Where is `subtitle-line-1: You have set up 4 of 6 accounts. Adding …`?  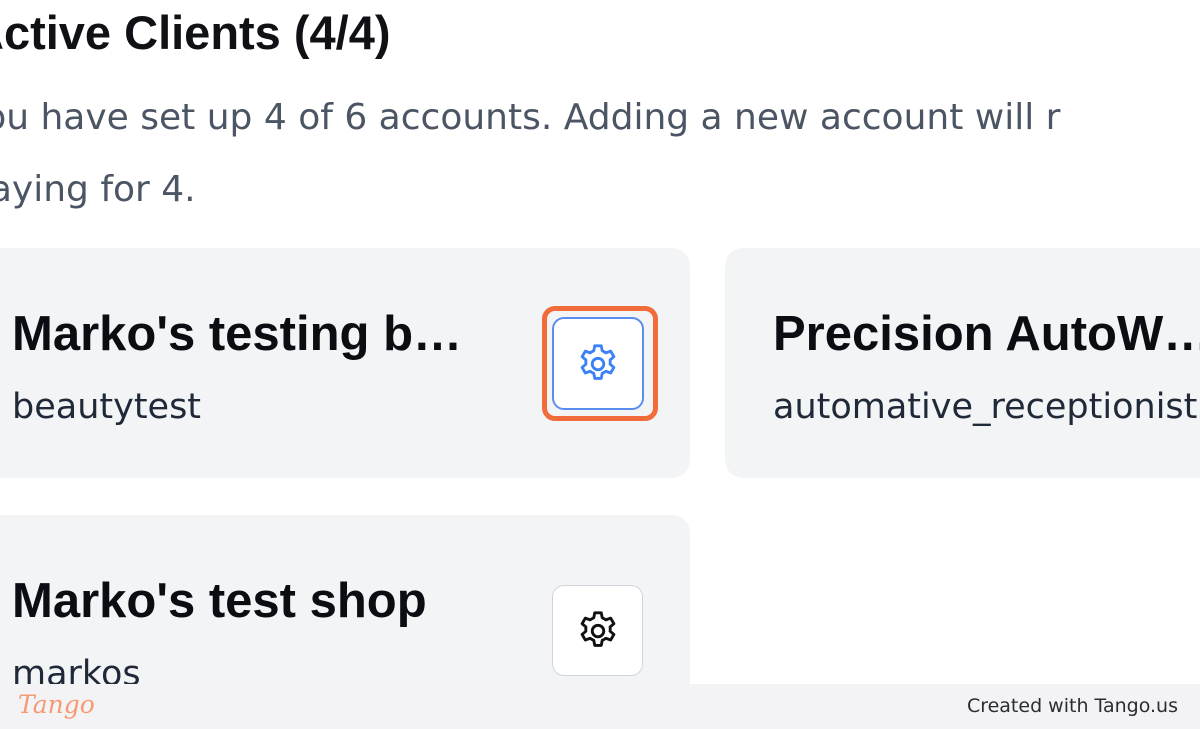 subtitle-line-1: You have set up 4 of 6 accounts. Adding … is located at coordinates (530, 117).